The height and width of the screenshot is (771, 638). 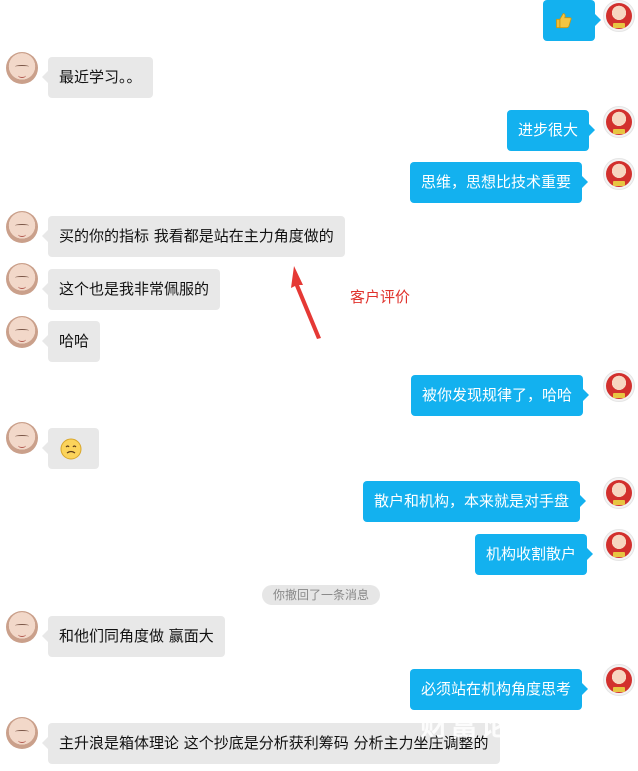 I want to click on message-bubble: 进步很大, so click(x=551, y=130).